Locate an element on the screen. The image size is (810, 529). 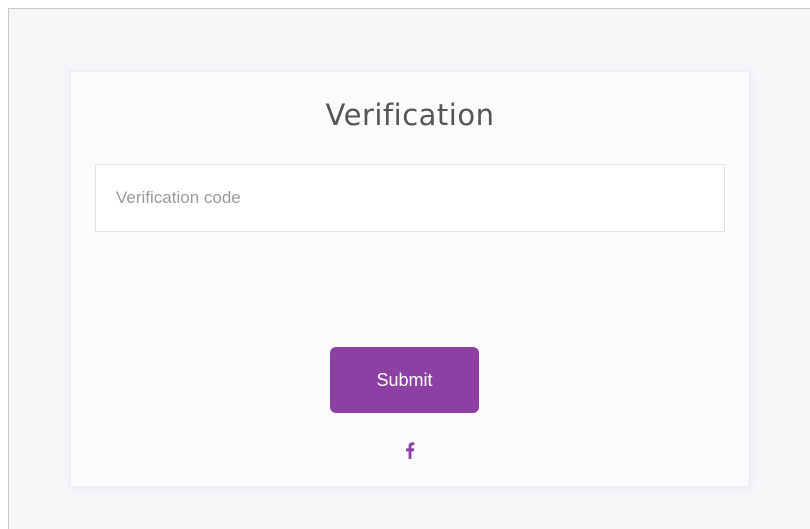
facebook-link is located at coordinates (410, 450).